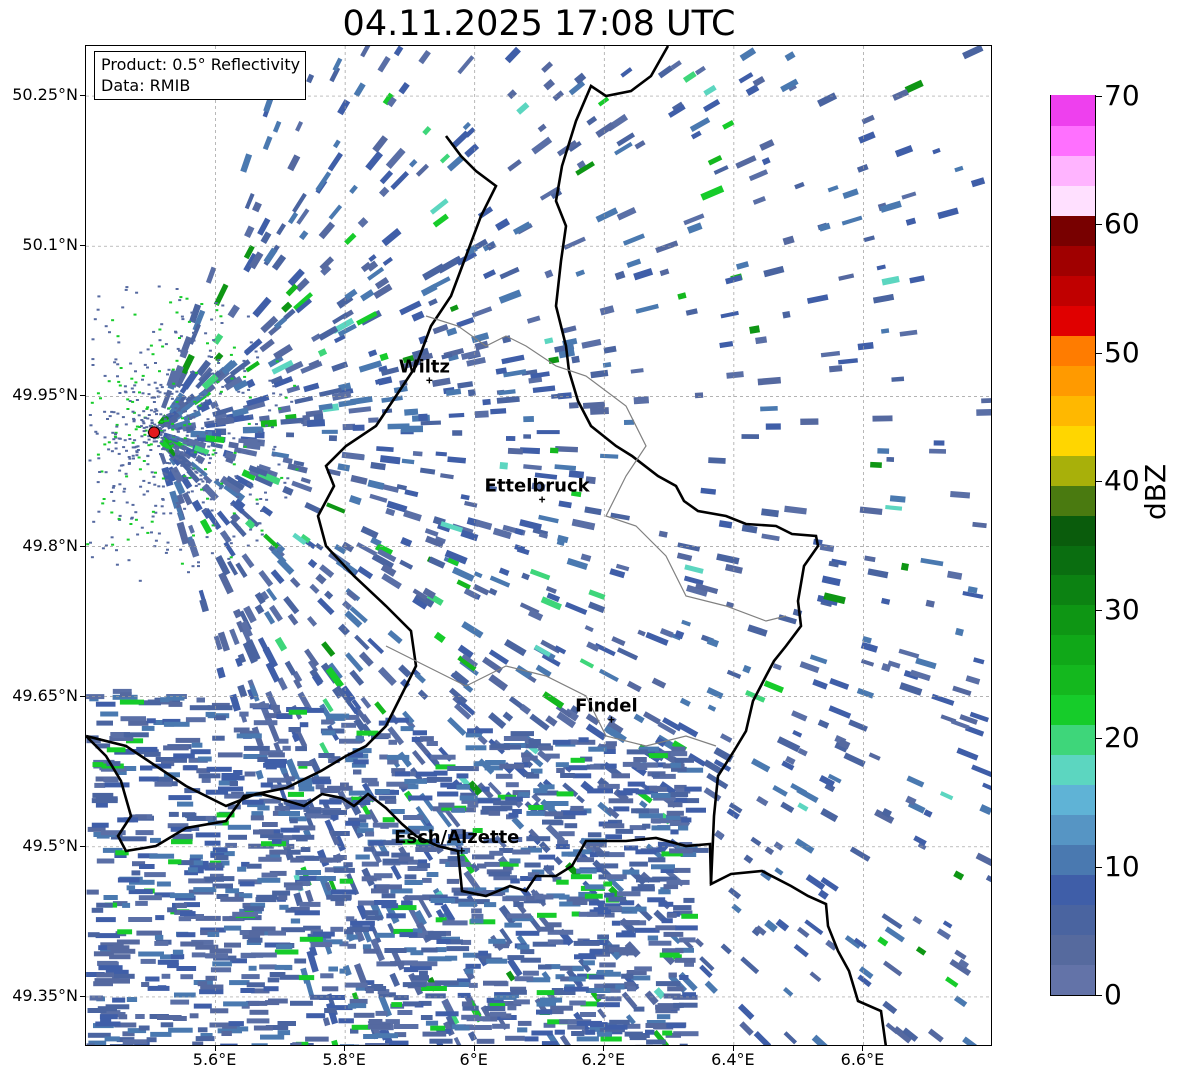  I want to click on colorbar-tick-label: 30, so click(1122, 609).